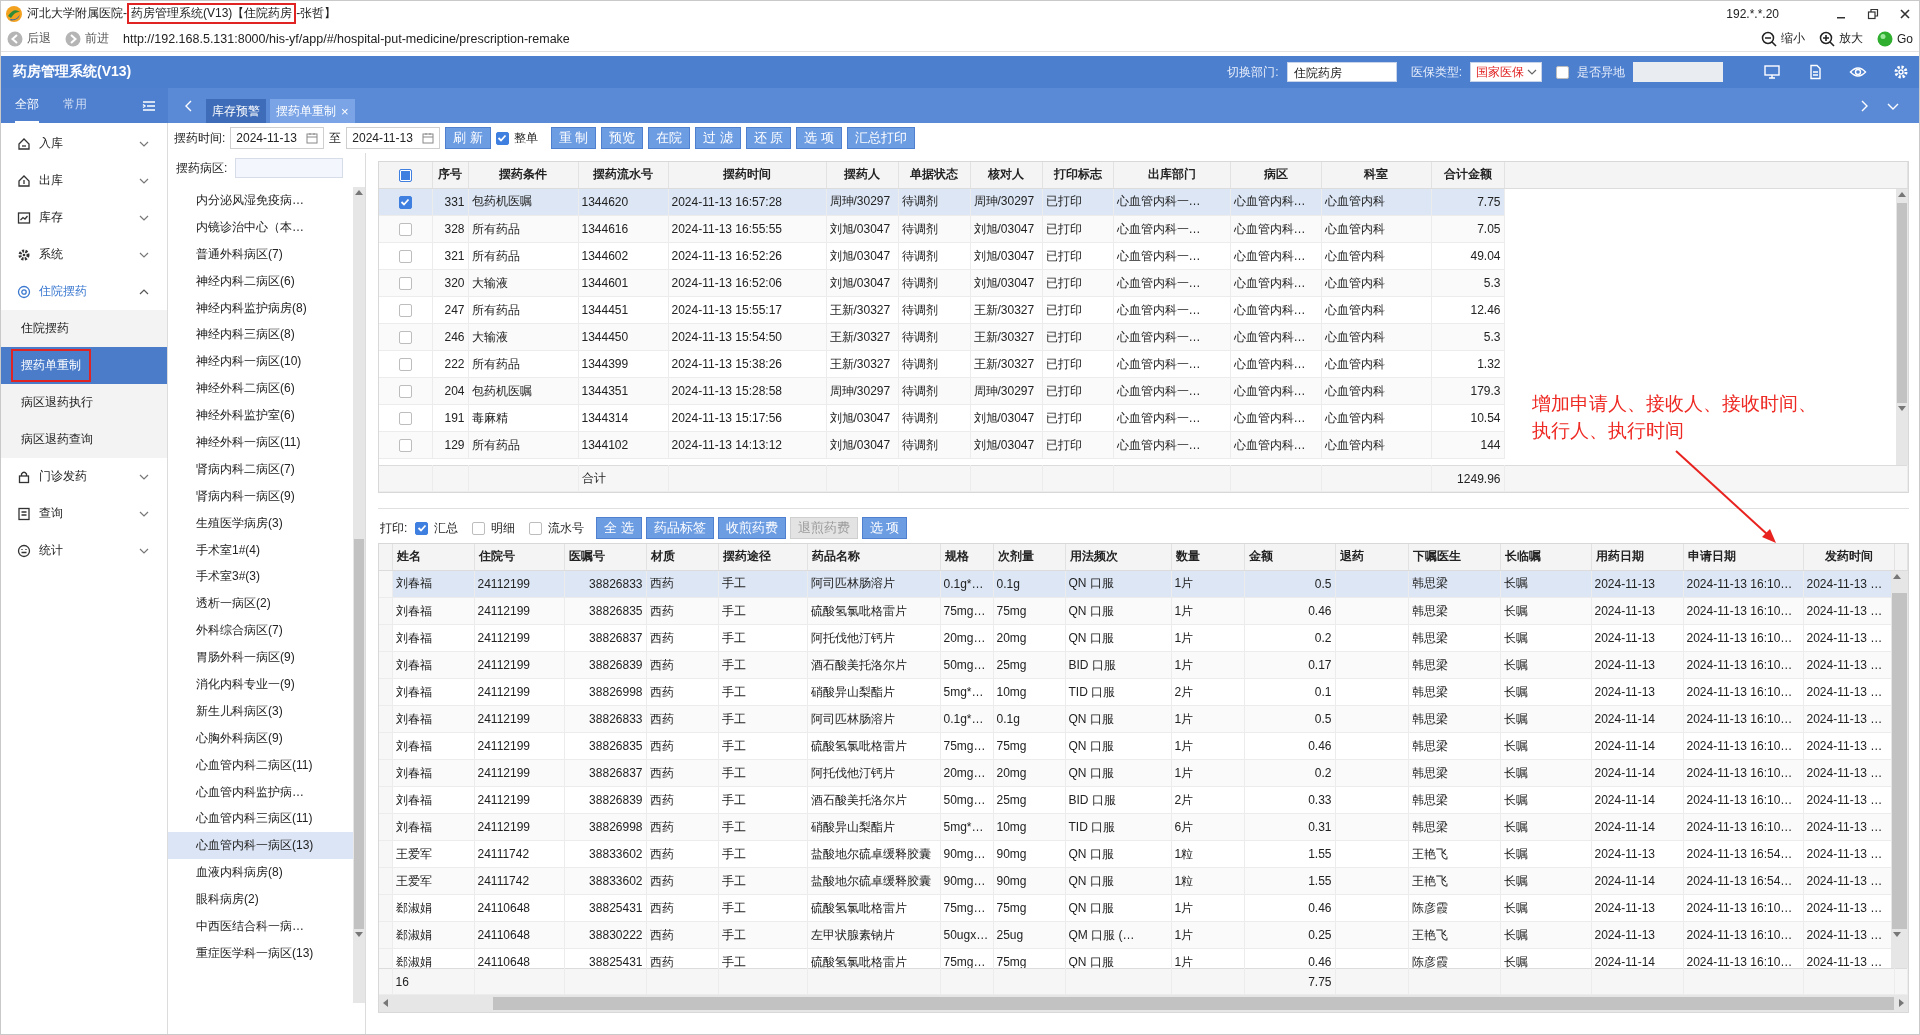  What do you see at coordinates (1901, 72) in the screenshot?
I see `settings-icon` at bounding box center [1901, 72].